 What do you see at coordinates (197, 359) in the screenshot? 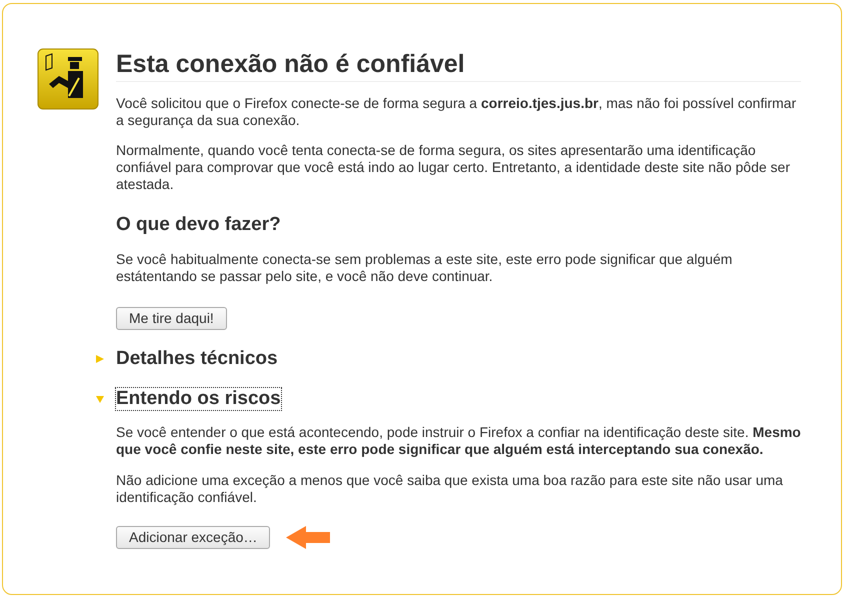
I see `section-toggle: Detalhes técnicos` at bounding box center [197, 359].